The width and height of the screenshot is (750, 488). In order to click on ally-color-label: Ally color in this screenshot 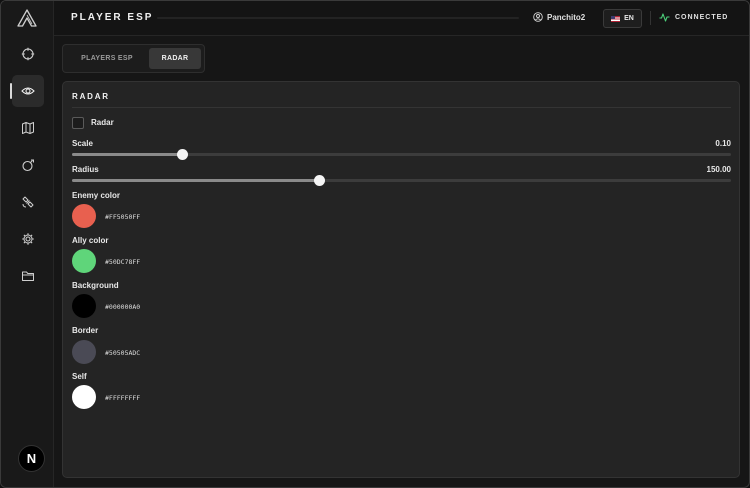, I will do `click(90, 240)`.